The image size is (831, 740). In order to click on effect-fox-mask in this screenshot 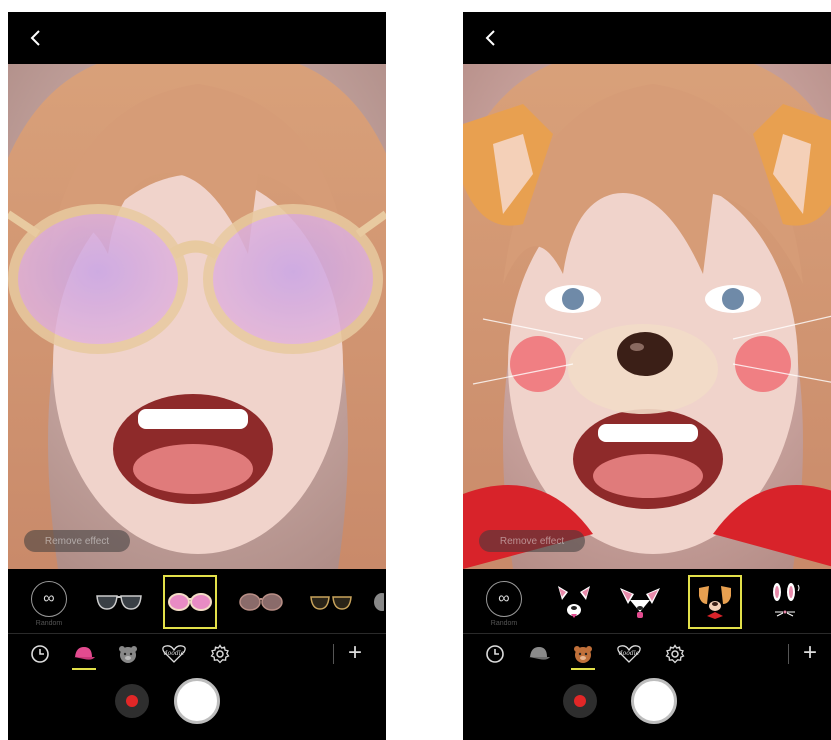, I will do `click(640, 602)`.